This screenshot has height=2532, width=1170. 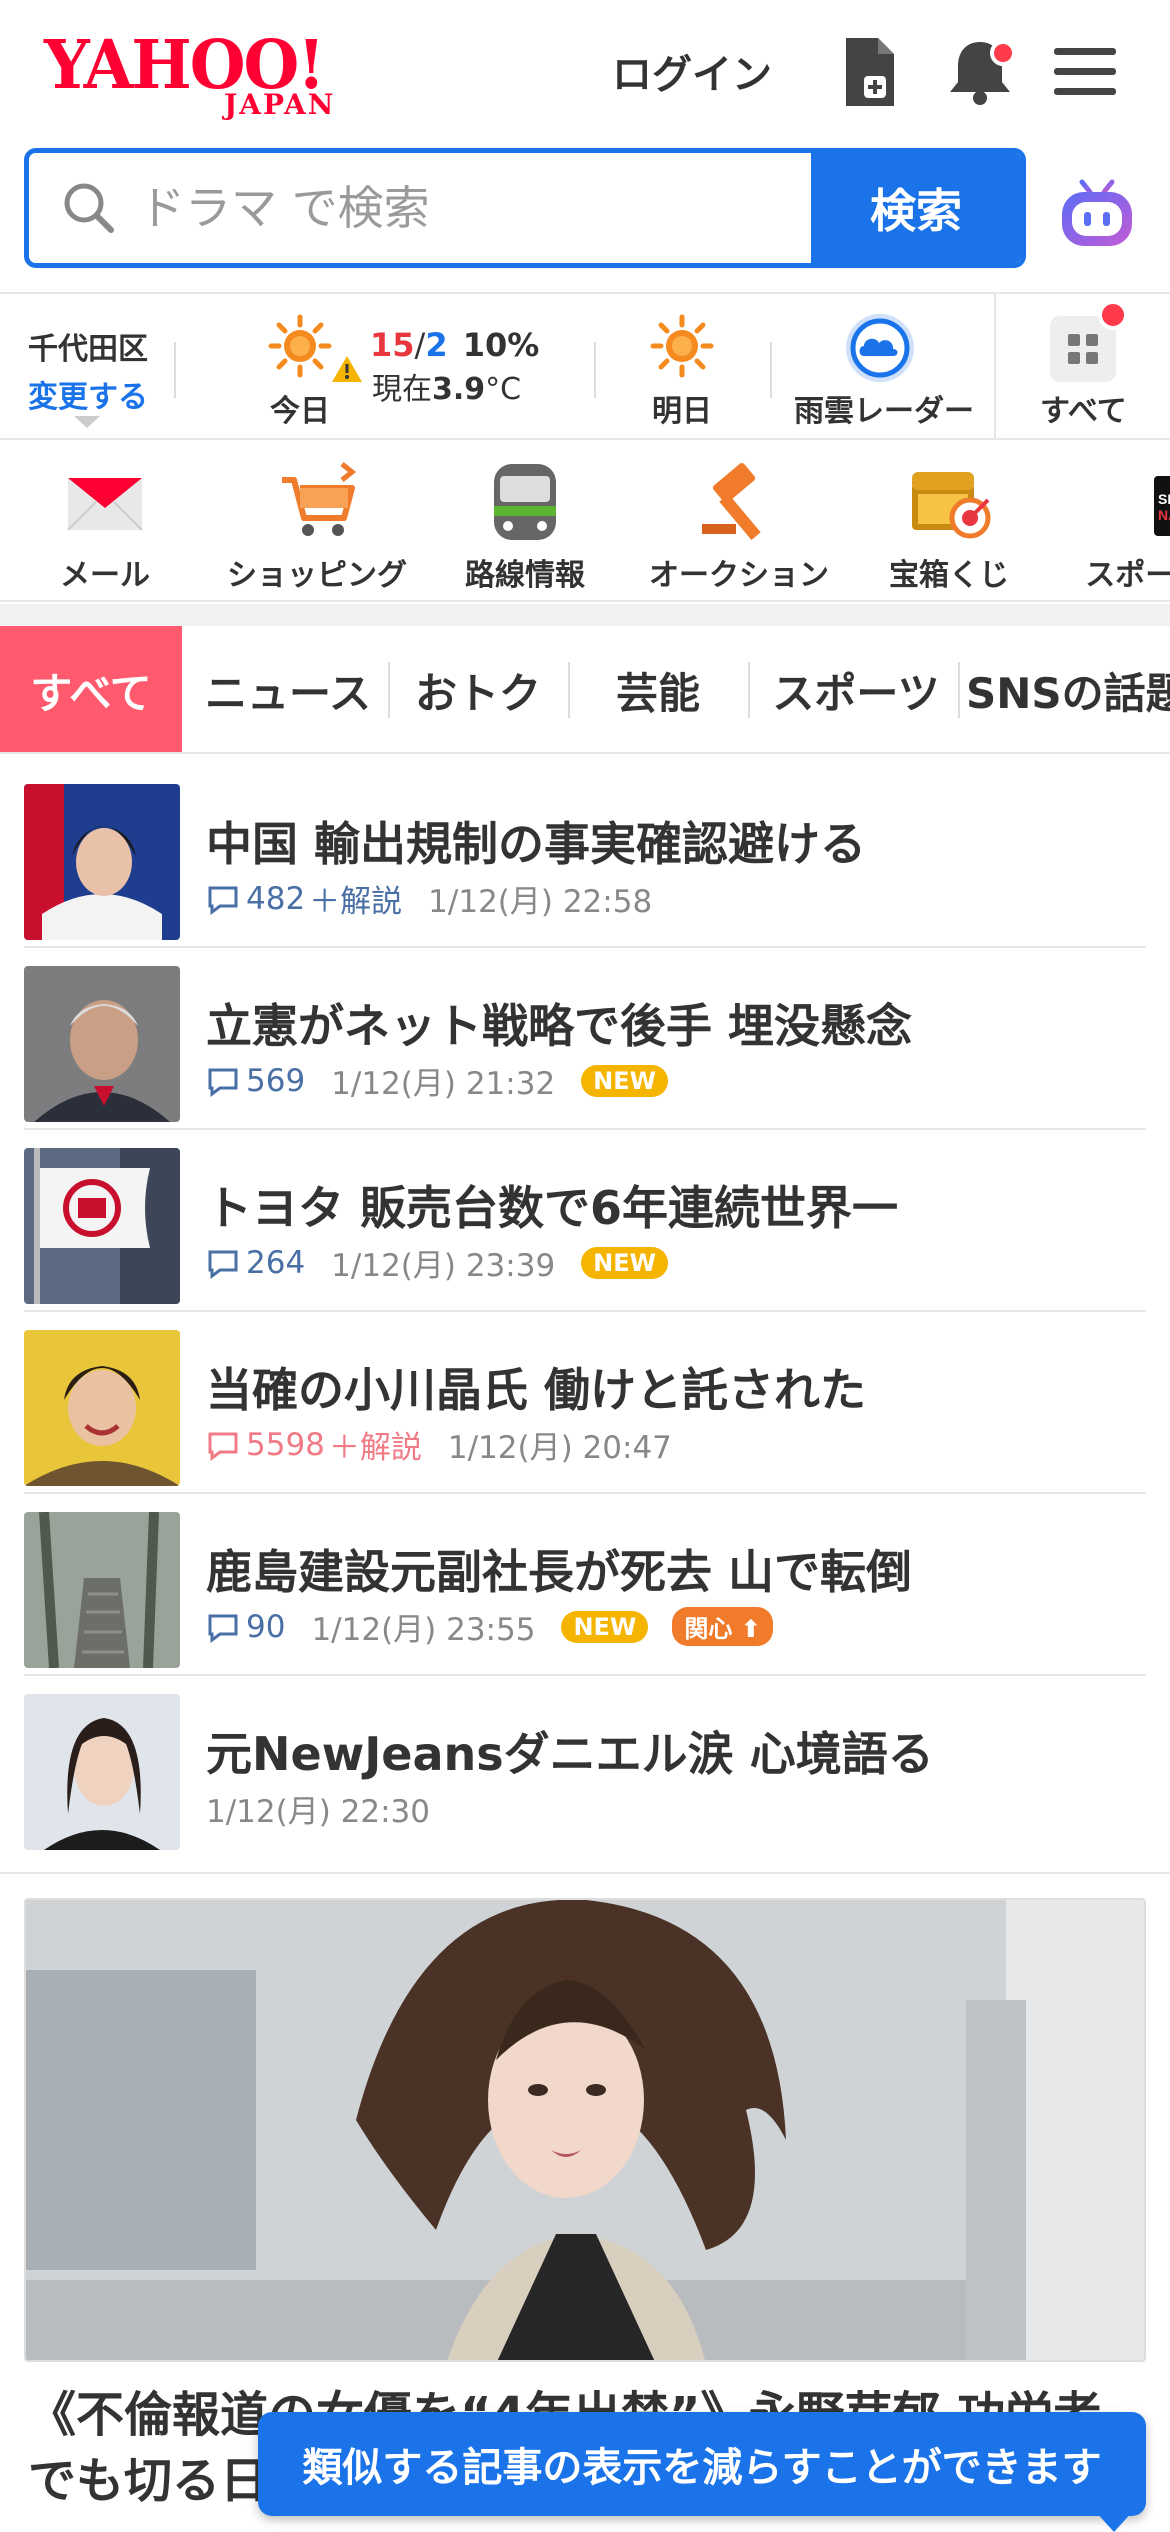 I want to click on comment-count: 5598 ＋解説, so click(x=314, y=1444).